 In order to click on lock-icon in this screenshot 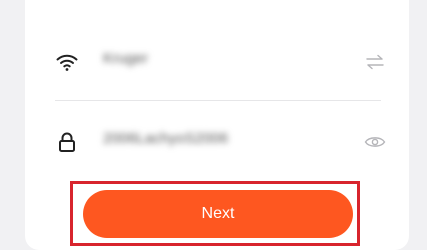, I will do `click(67, 142)`.